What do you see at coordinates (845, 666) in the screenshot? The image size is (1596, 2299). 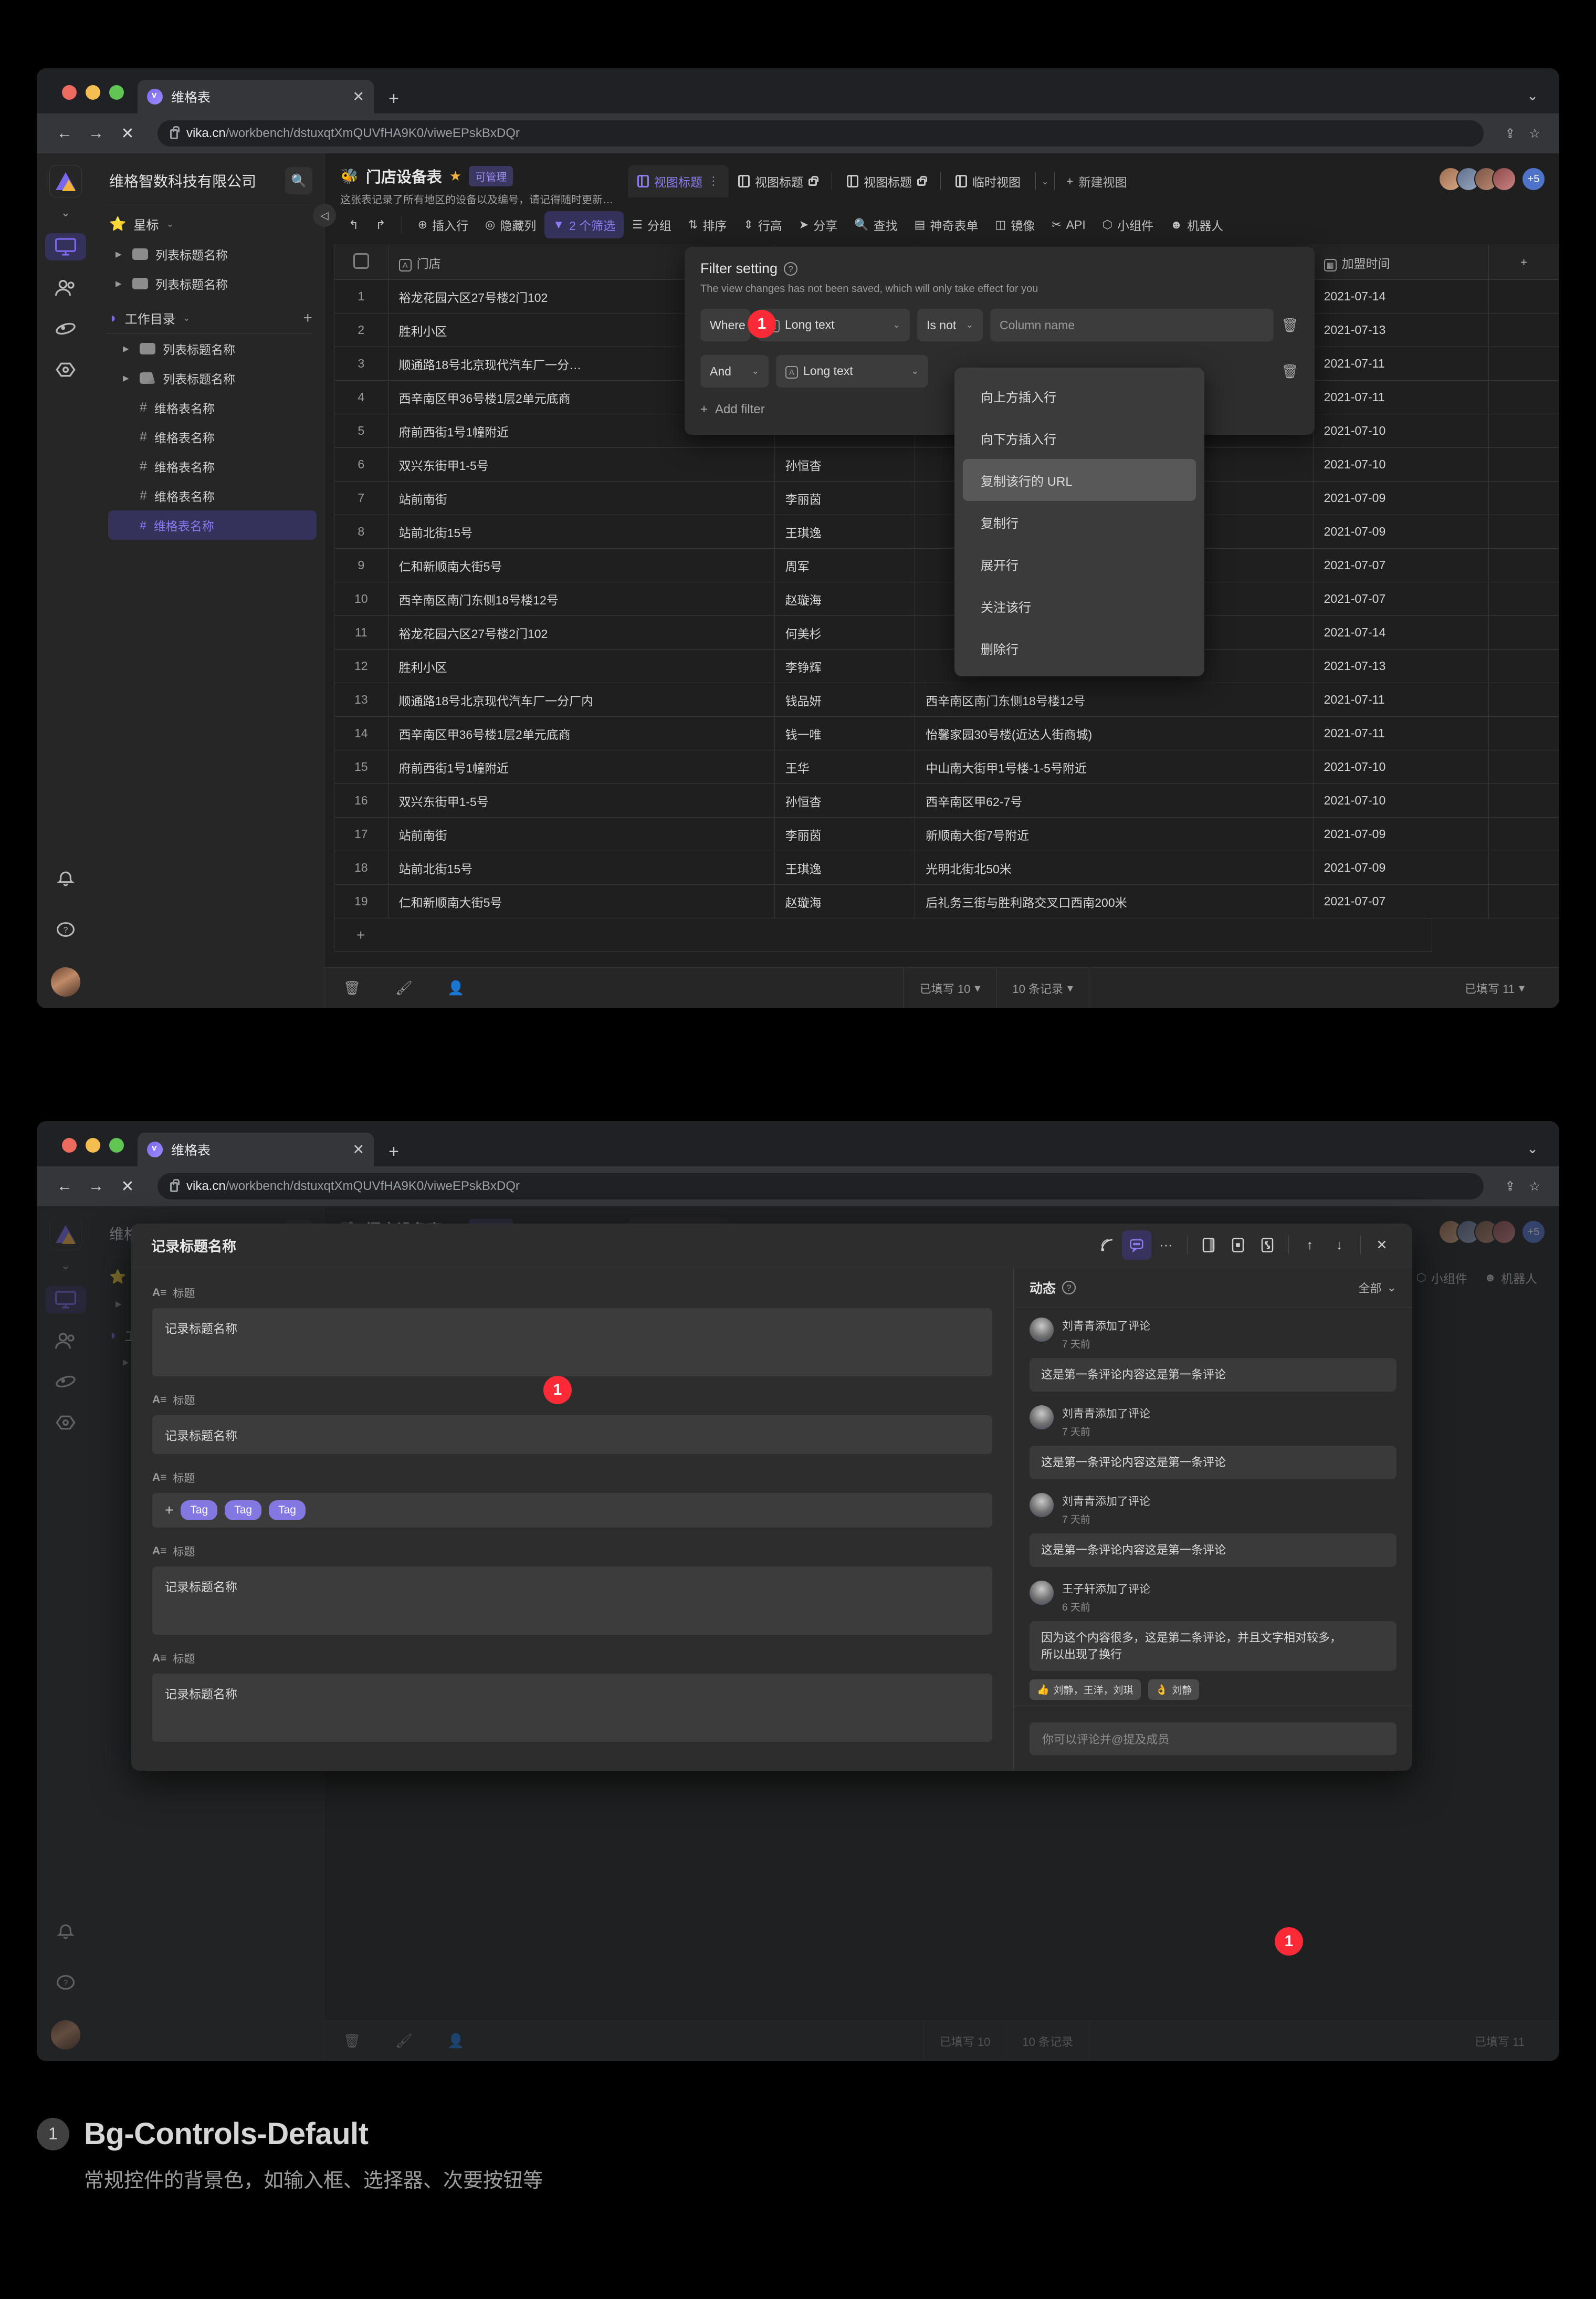 I see `cell-person: 李铮辉` at bounding box center [845, 666].